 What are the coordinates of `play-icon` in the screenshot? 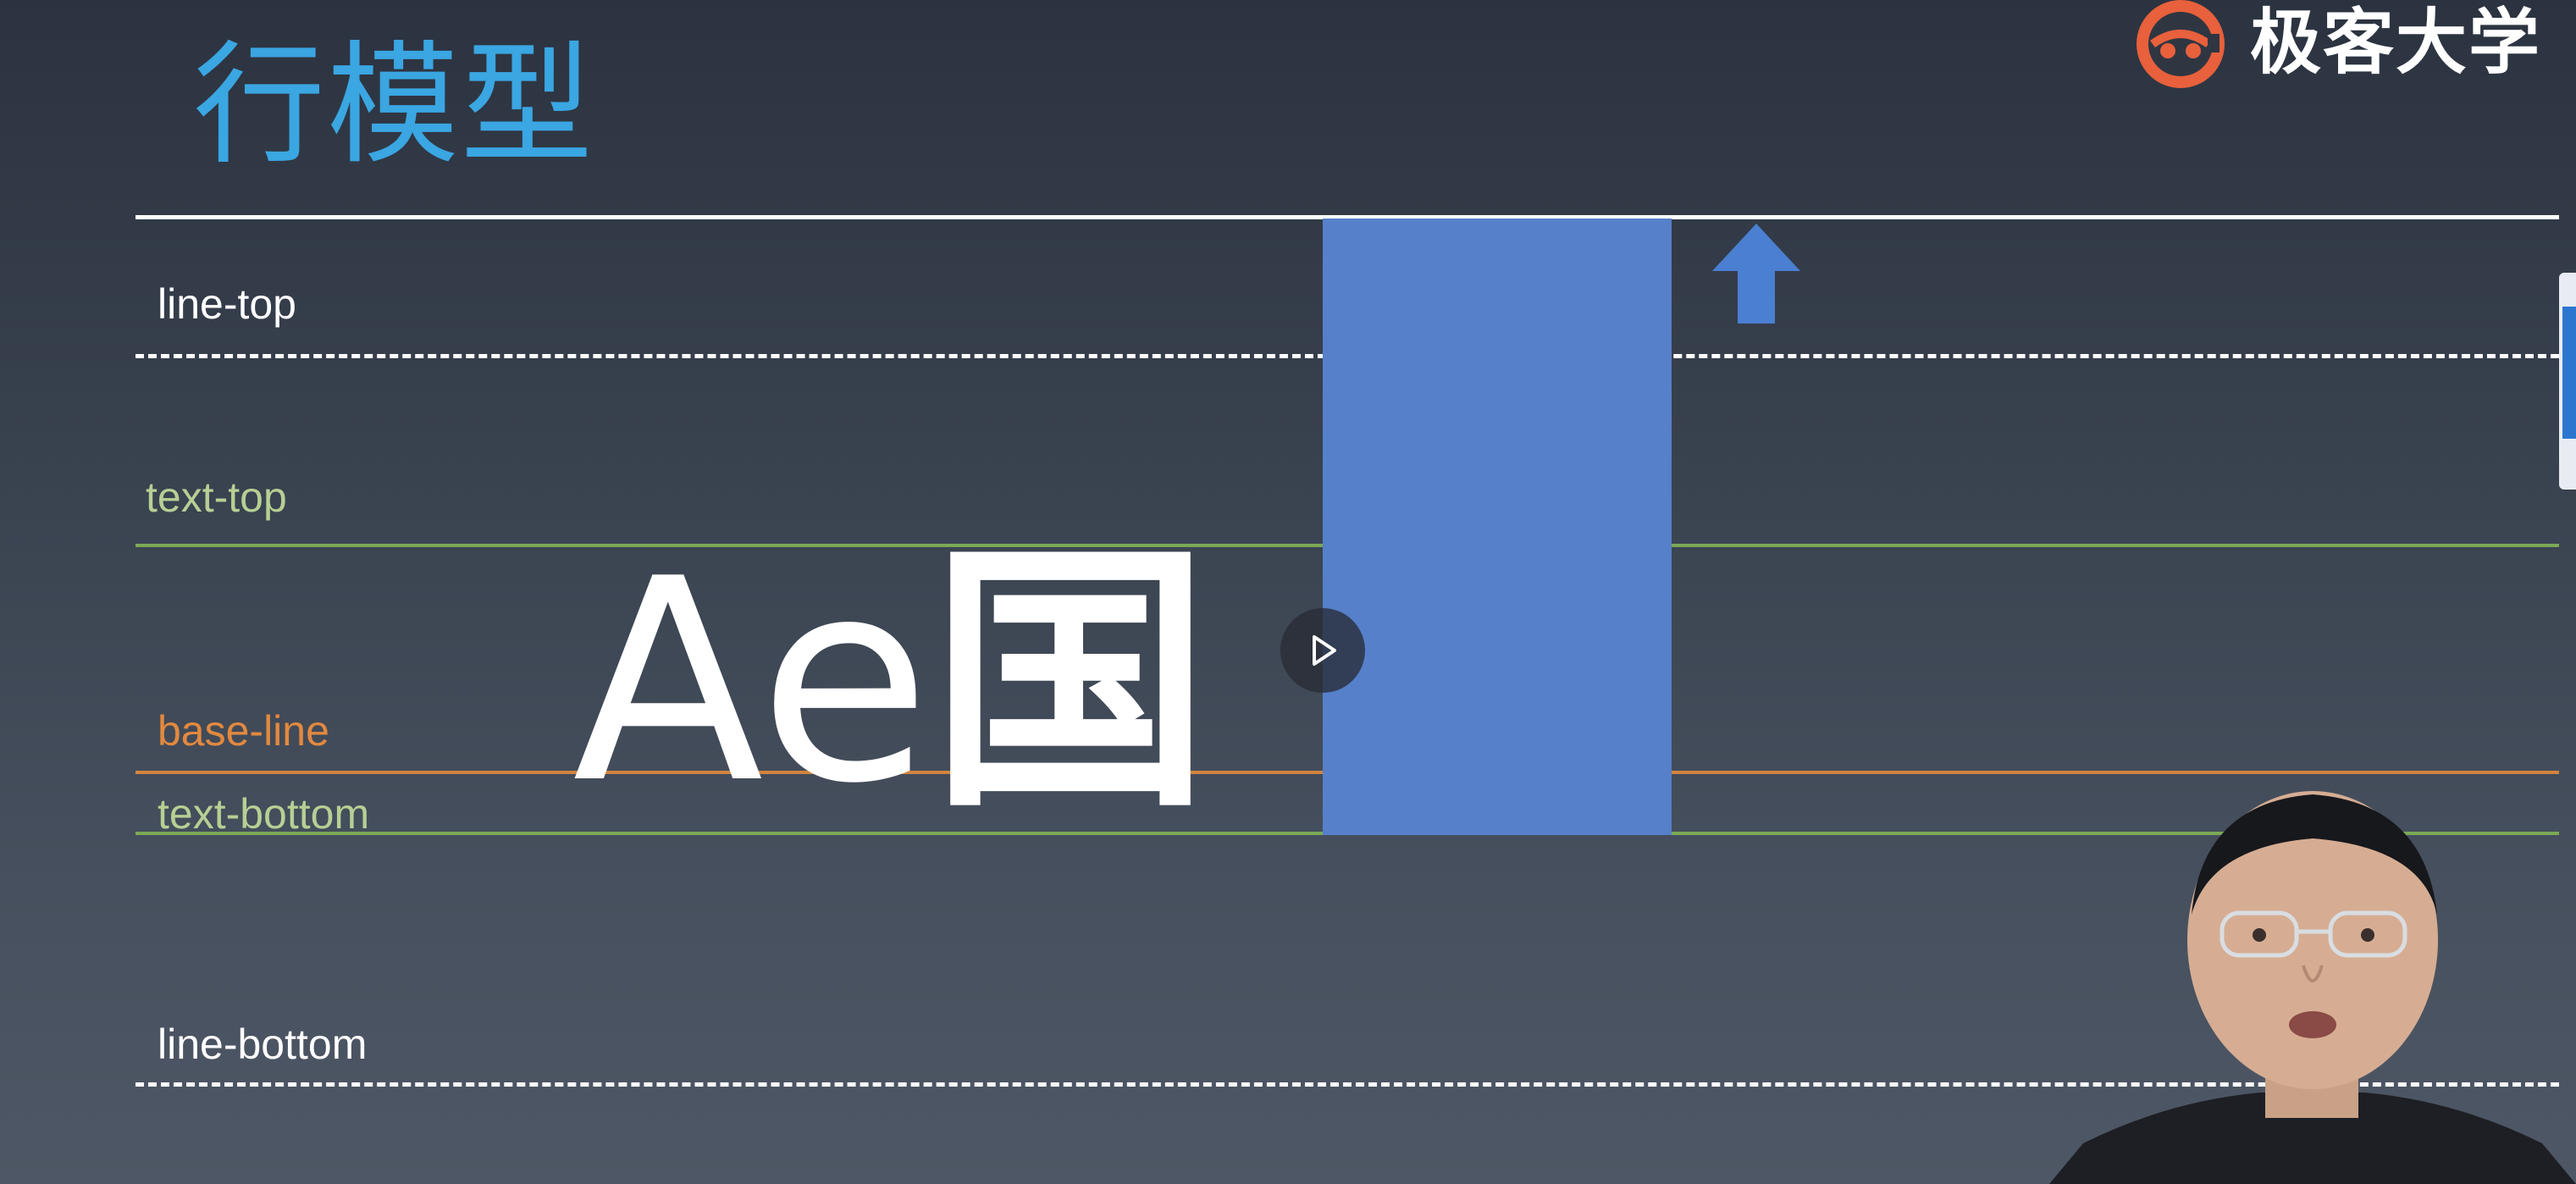 It's located at (1324, 650).